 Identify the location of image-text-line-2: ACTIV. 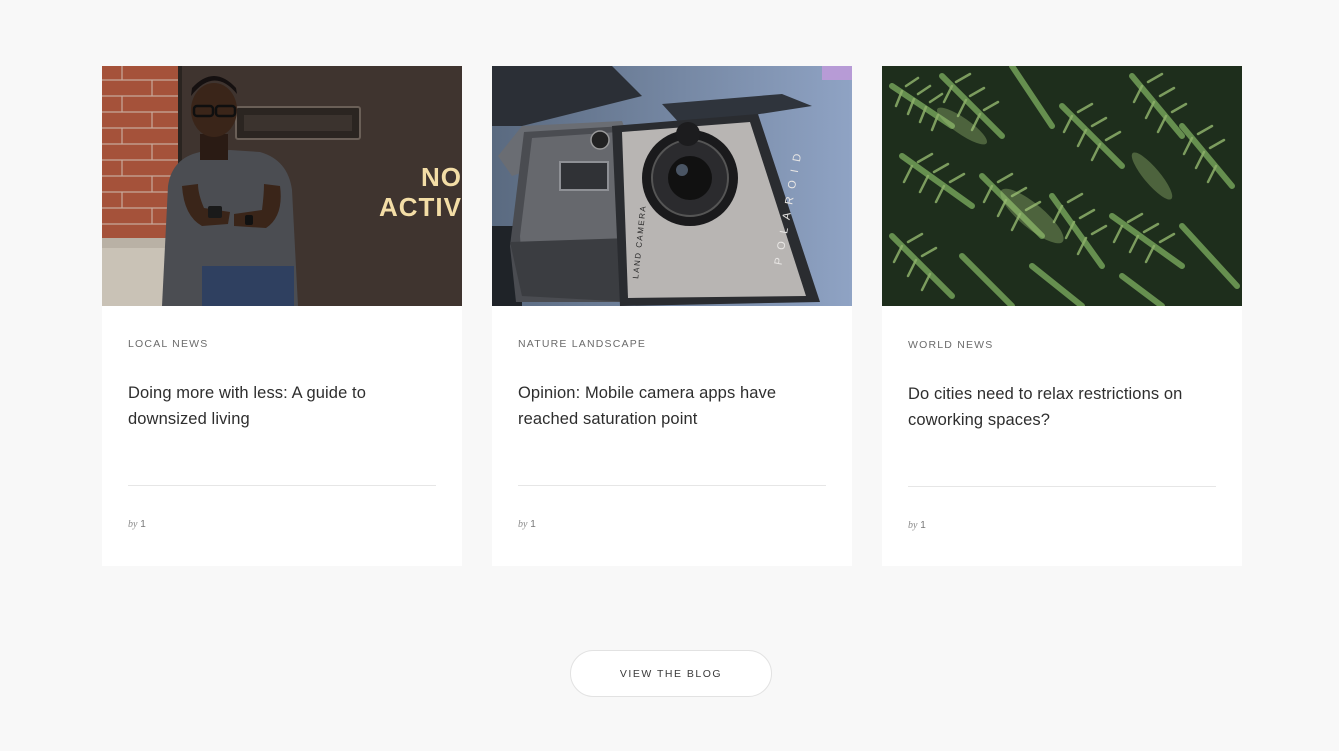
(420, 207).